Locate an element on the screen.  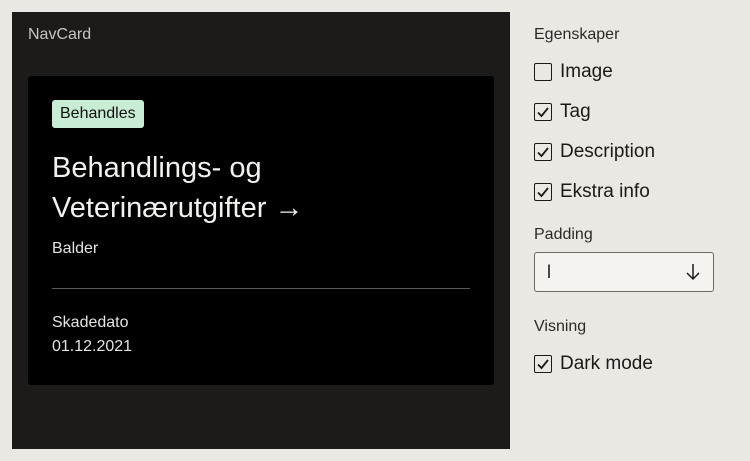
checkbox-extra-info: Ekstra info is located at coordinates (592, 192).